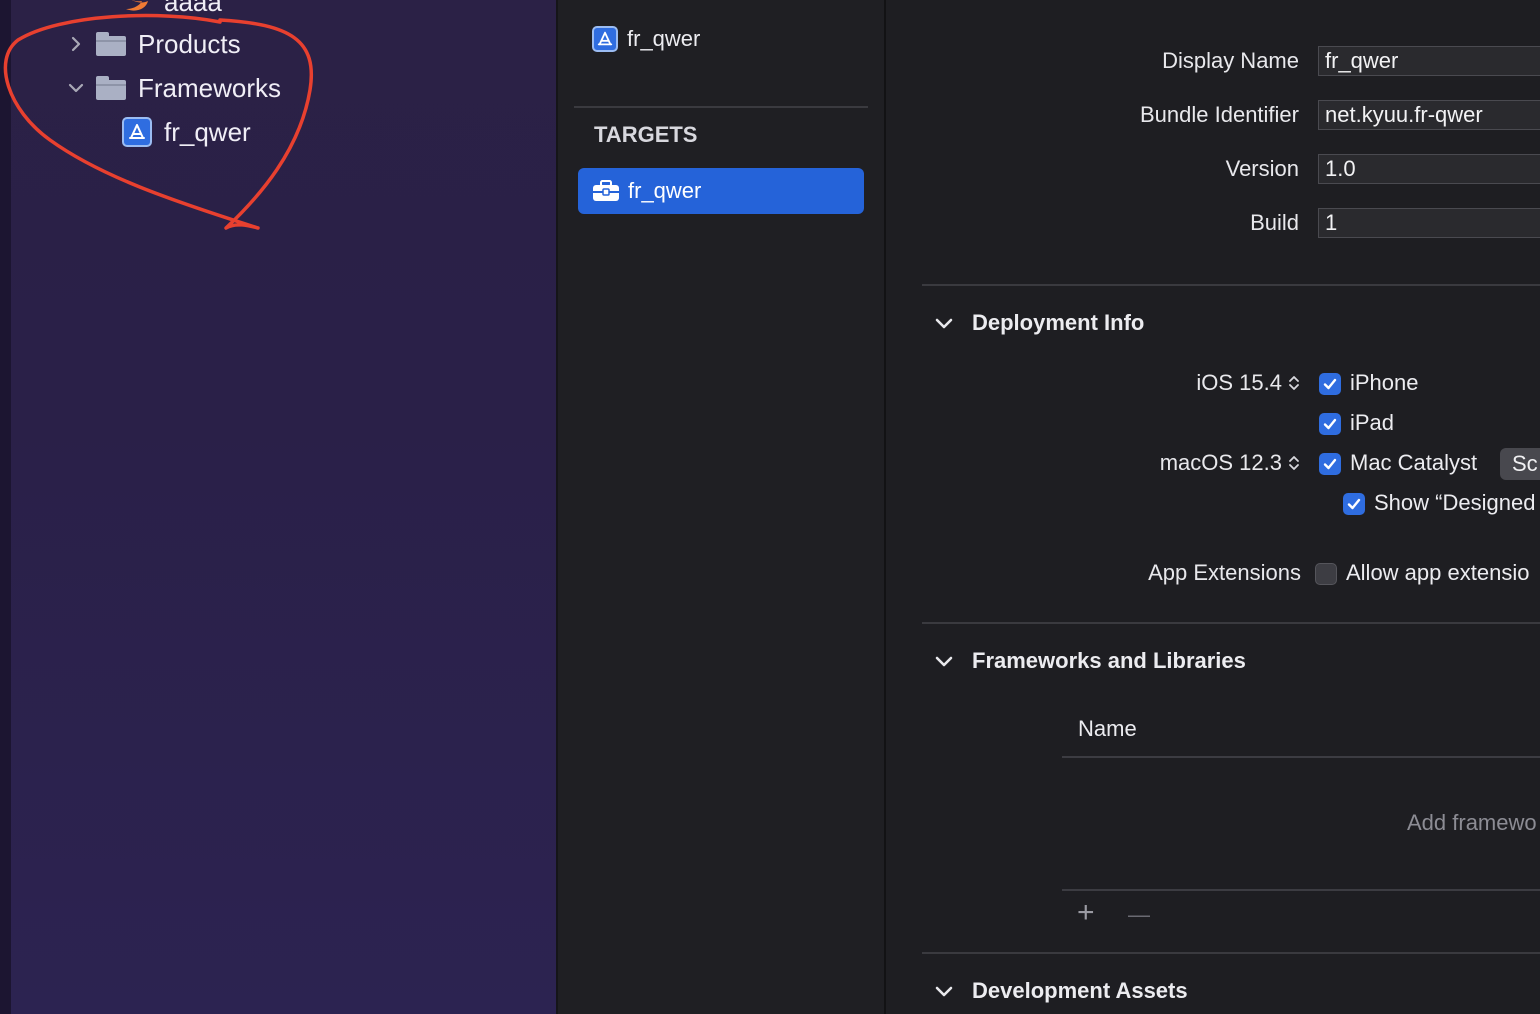 The image size is (1540, 1014). Describe the element at coordinates (646, 134) in the screenshot. I see `targets-header: TARGETS` at that location.